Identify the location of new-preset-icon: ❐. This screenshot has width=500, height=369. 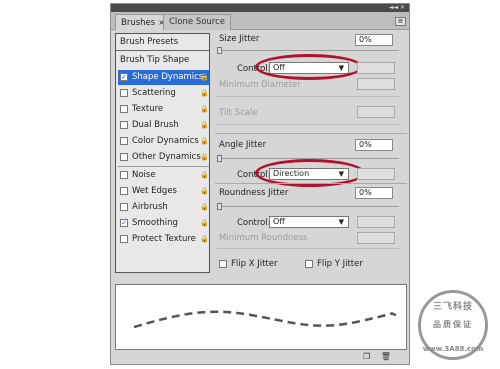
(366, 356).